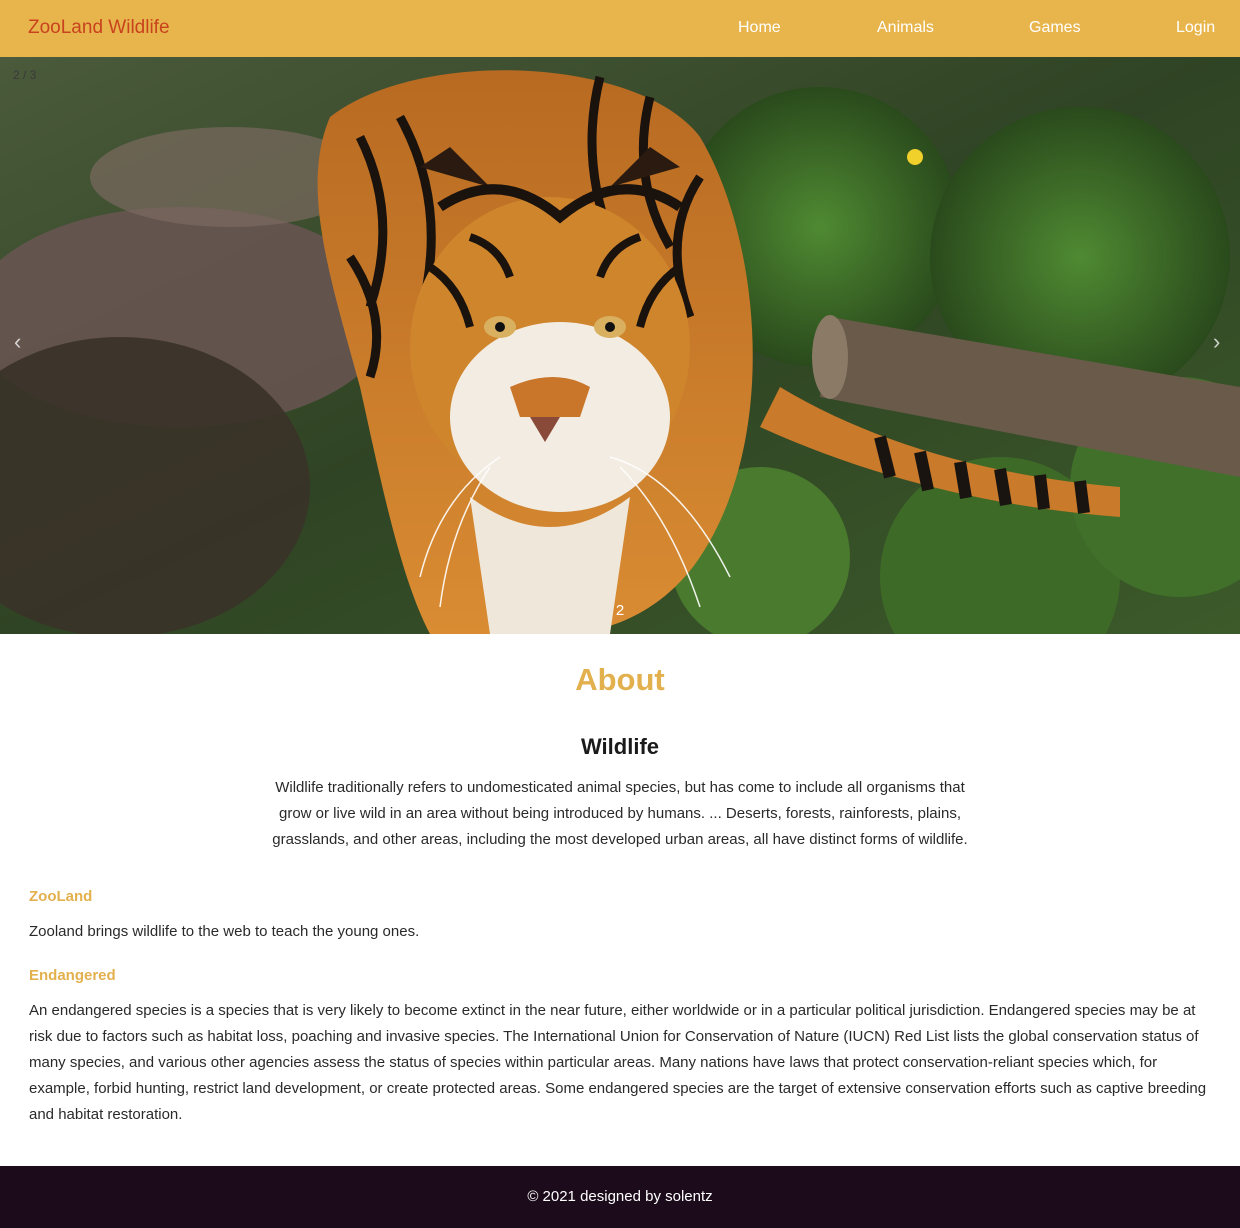 This screenshot has height=1228, width=1240. I want to click on zooland-heading: ZooLand, so click(61, 896).